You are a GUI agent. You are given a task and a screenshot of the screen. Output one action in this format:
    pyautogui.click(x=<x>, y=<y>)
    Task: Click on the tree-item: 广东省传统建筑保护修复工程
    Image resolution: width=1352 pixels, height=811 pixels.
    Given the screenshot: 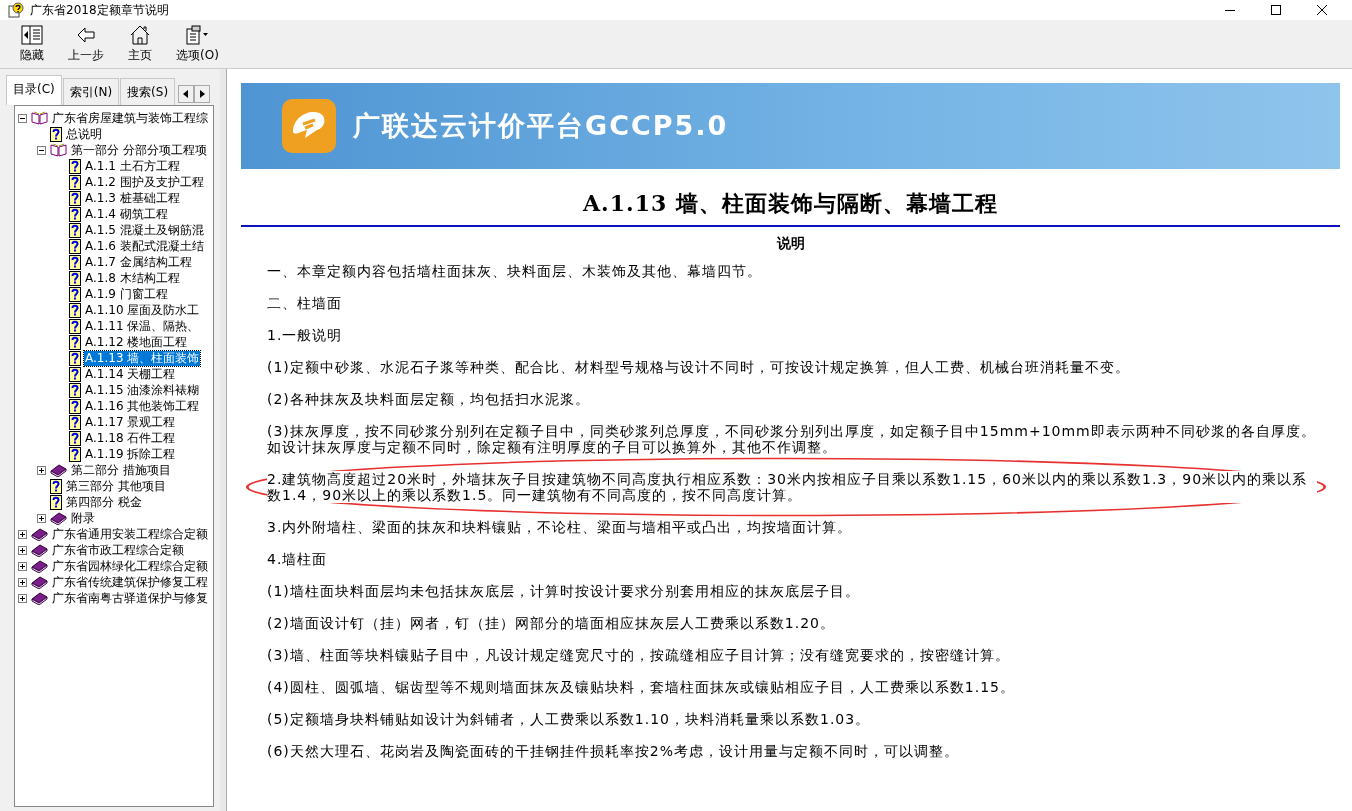 What is the action you would take?
    pyautogui.click(x=130, y=582)
    